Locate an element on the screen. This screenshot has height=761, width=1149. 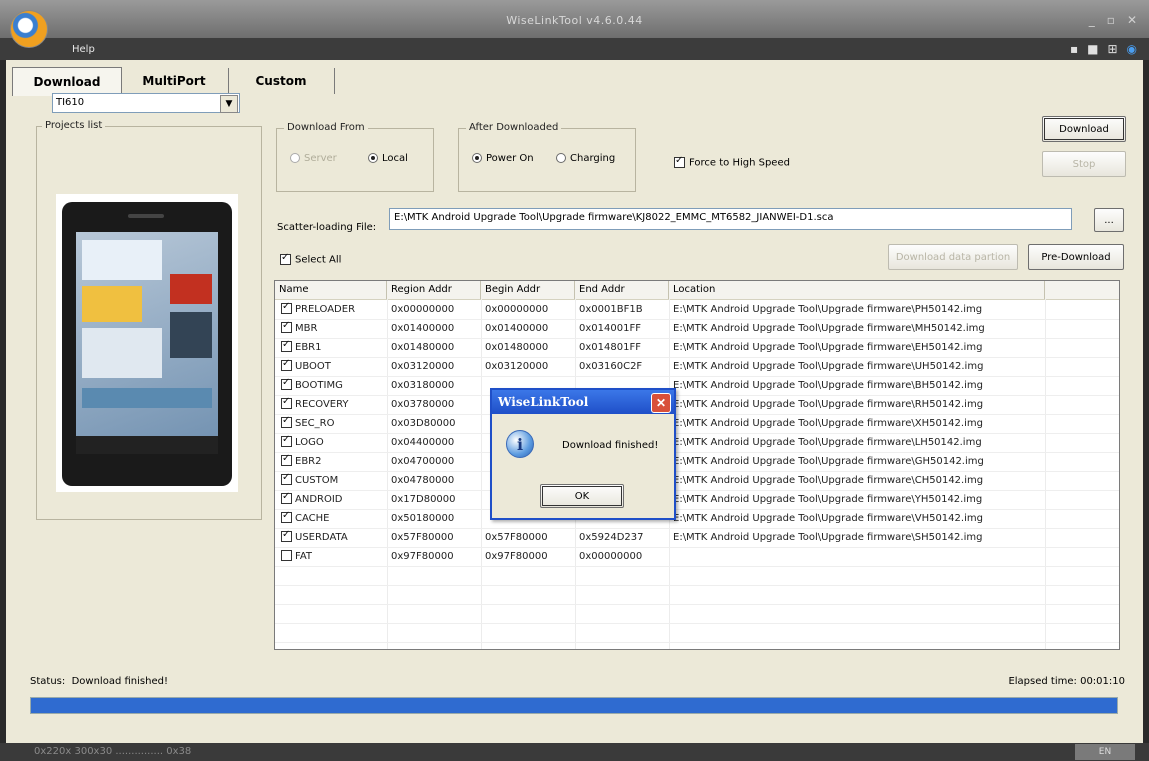
row-region: 0x00000000 is located at coordinates (423, 309).